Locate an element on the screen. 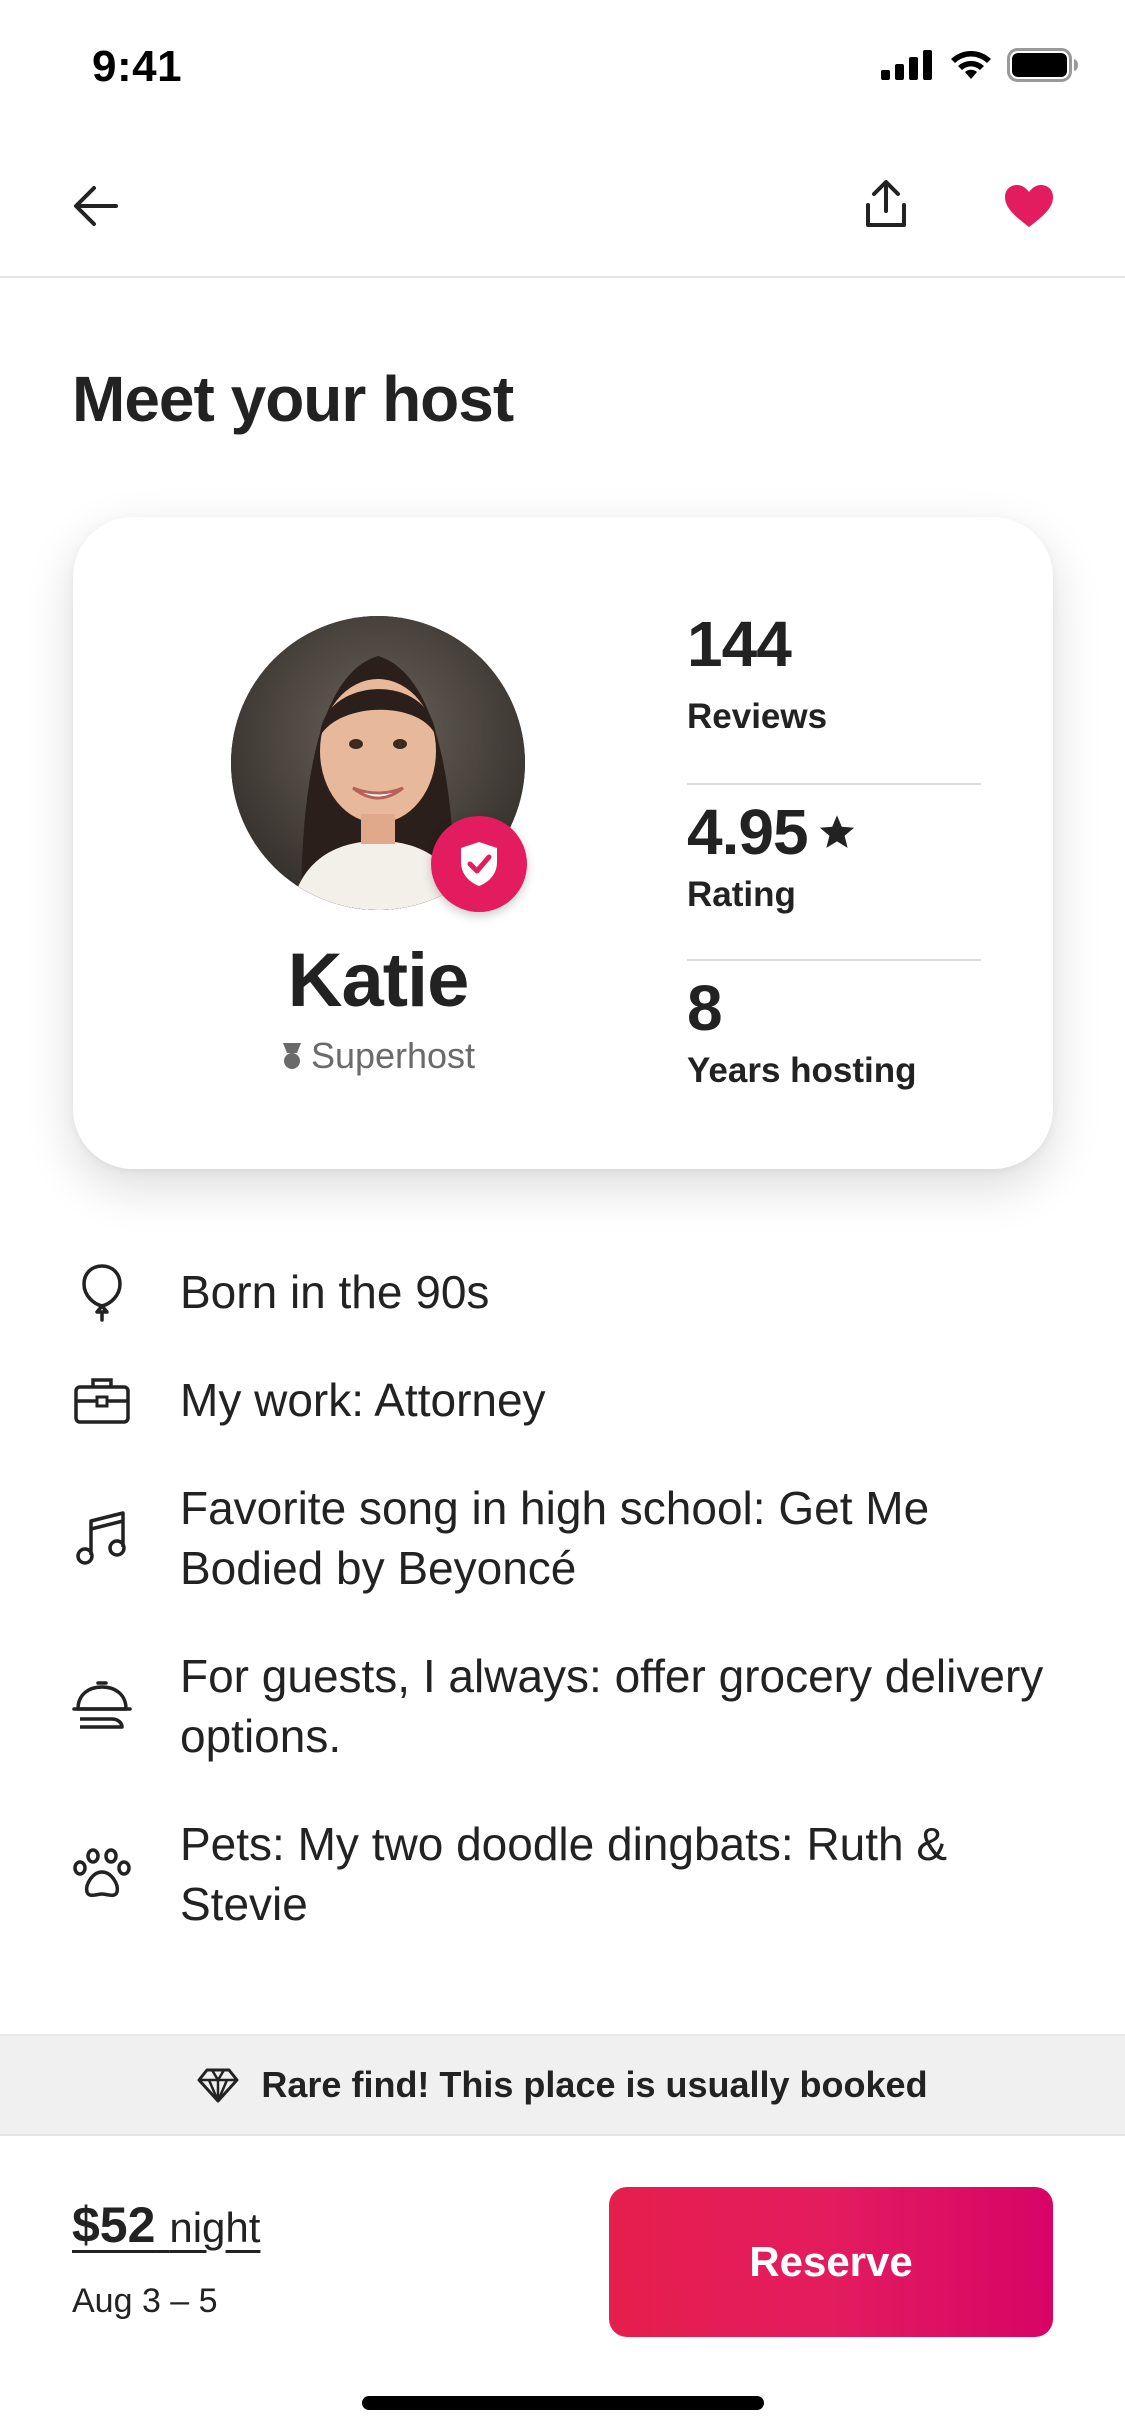 The height and width of the screenshot is (2436, 1125). share-icon is located at coordinates (886, 203).